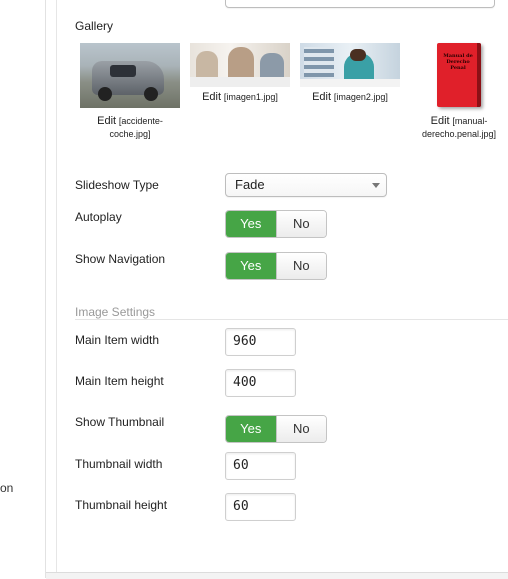 This screenshot has height=579, width=508. Describe the element at coordinates (459, 134) in the screenshot. I see `filename: derecho.penal.jpg]` at that location.